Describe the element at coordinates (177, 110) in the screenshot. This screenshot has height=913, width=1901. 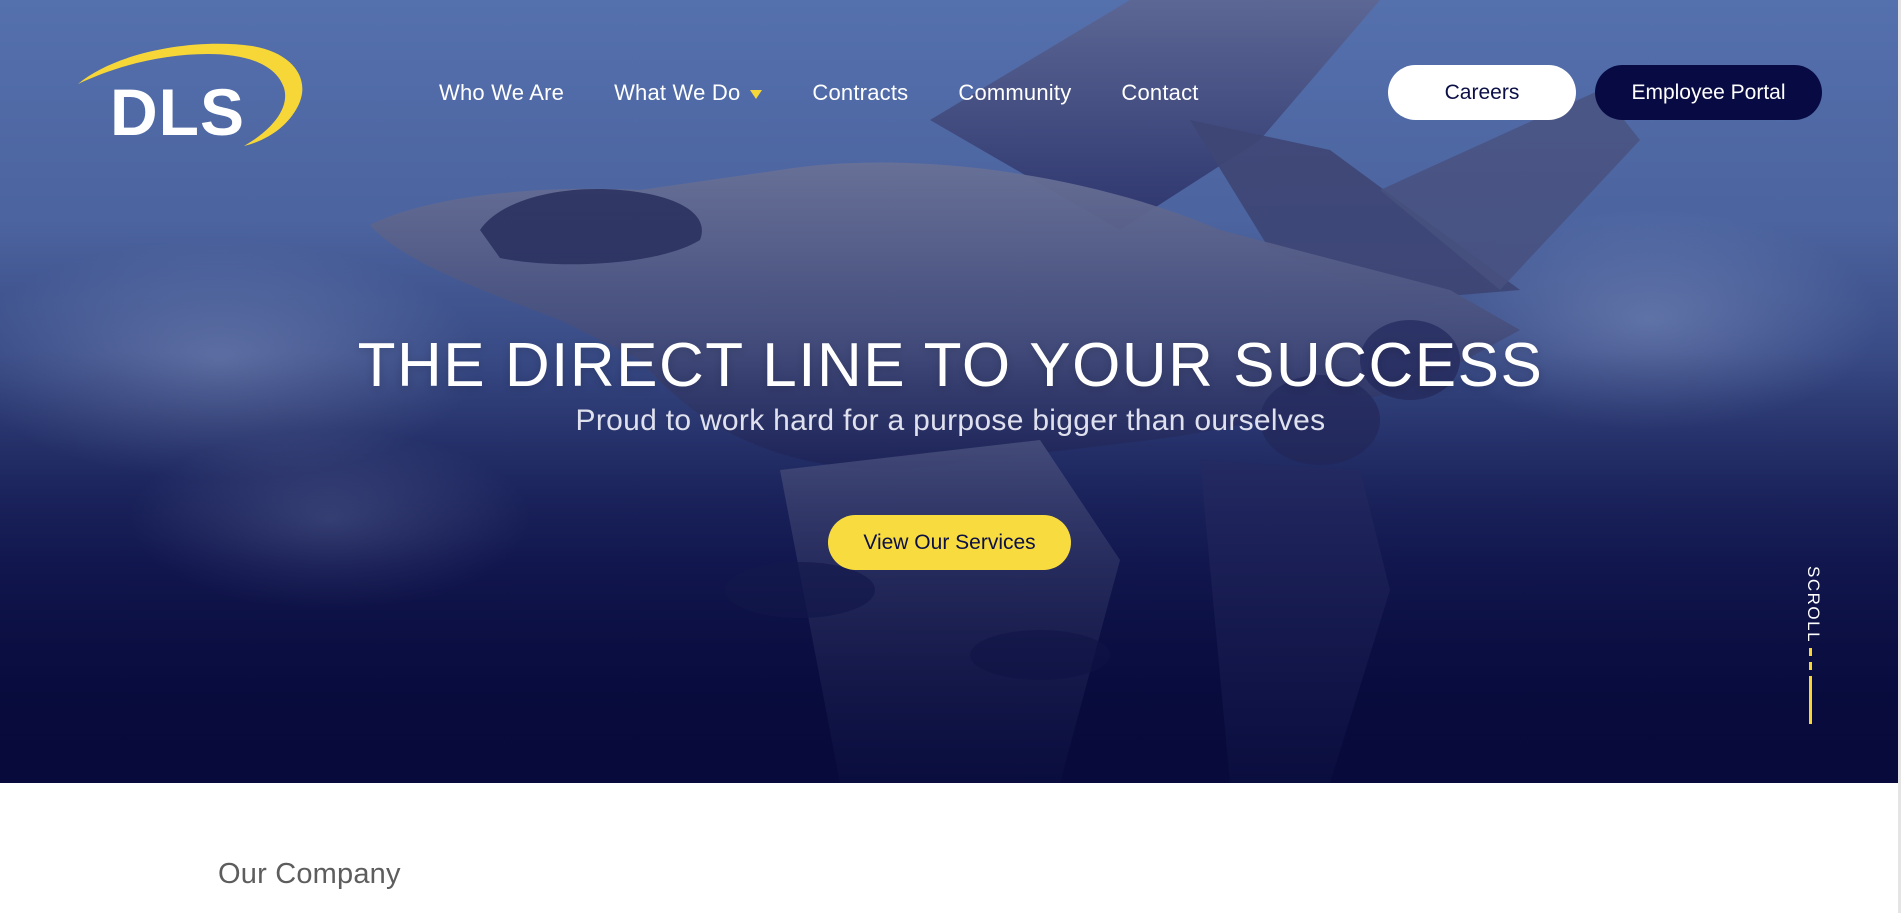
I see `logo-text: DLS` at that location.